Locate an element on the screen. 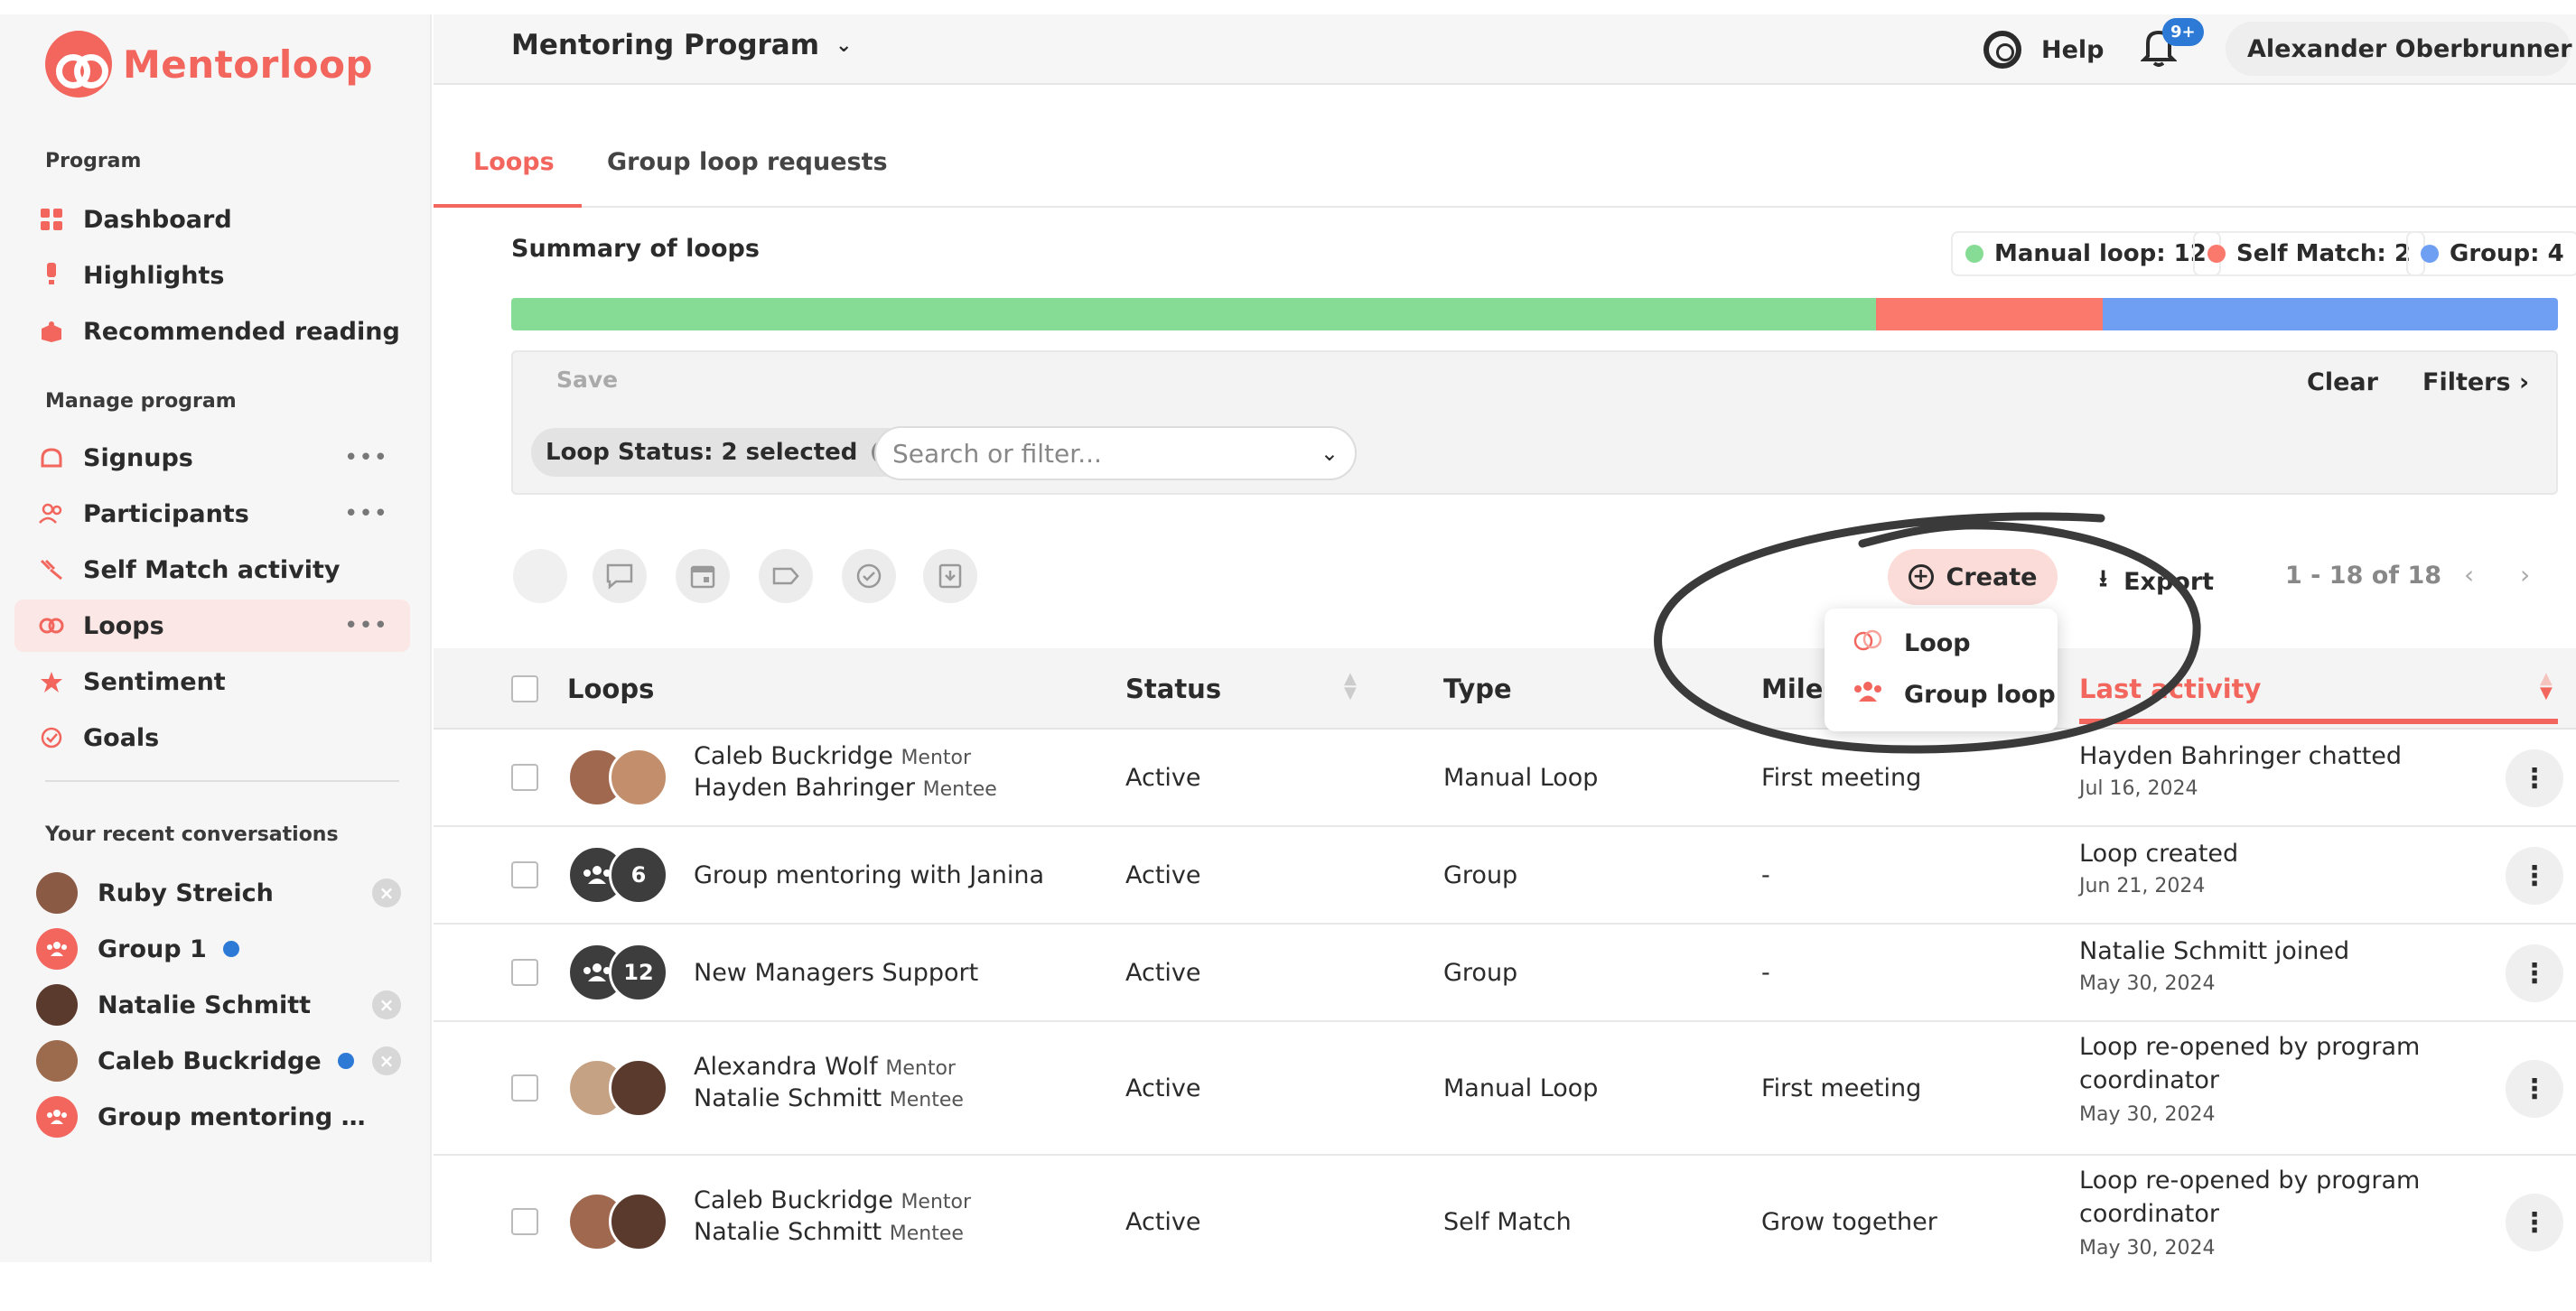 The width and height of the screenshot is (2576, 1311). conversation-name: Group 1 is located at coordinates (152, 948).